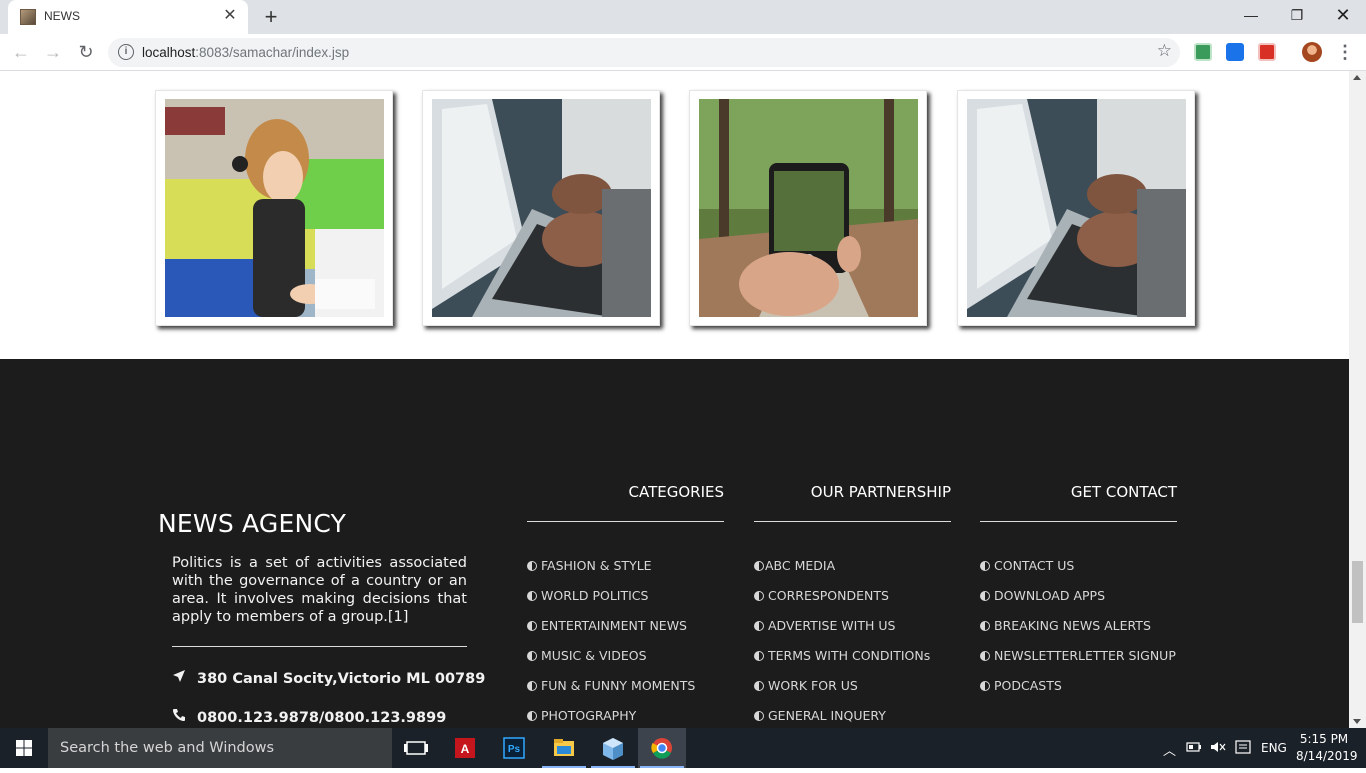 This screenshot has height=773, width=1366. Describe the element at coordinates (1297, 15) in the screenshot. I see `restore-icon: ❐` at that location.